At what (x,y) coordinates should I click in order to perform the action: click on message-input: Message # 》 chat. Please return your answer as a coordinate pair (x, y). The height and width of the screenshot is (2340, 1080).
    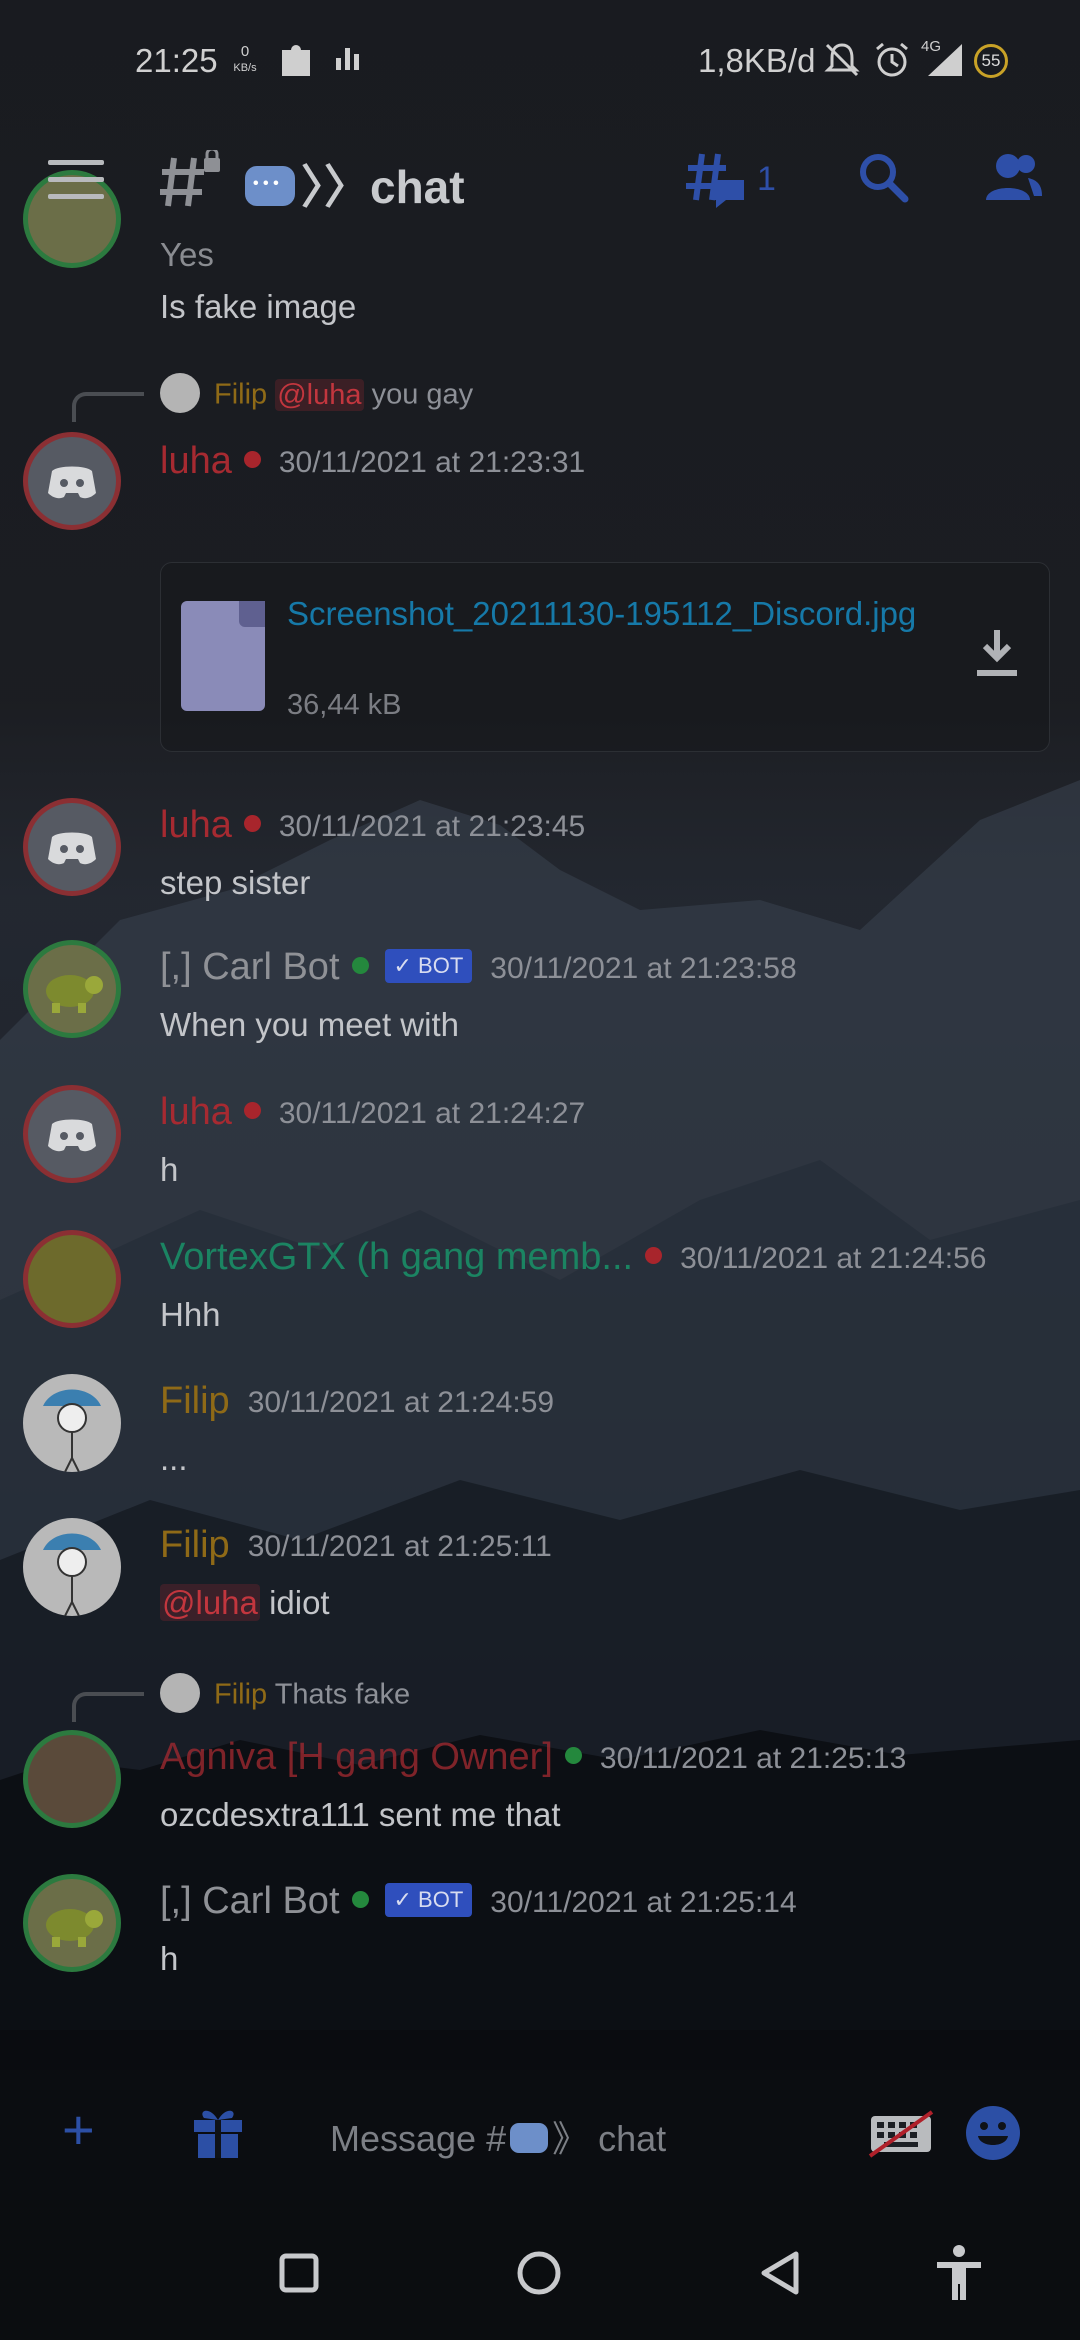
    Looking at the image, I should click on (498, 2136).